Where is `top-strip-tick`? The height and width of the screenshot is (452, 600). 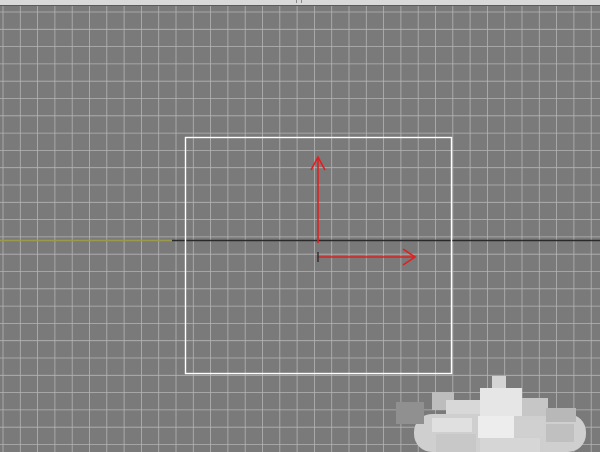 top-strip-tick is located at coordinates (299, 1).